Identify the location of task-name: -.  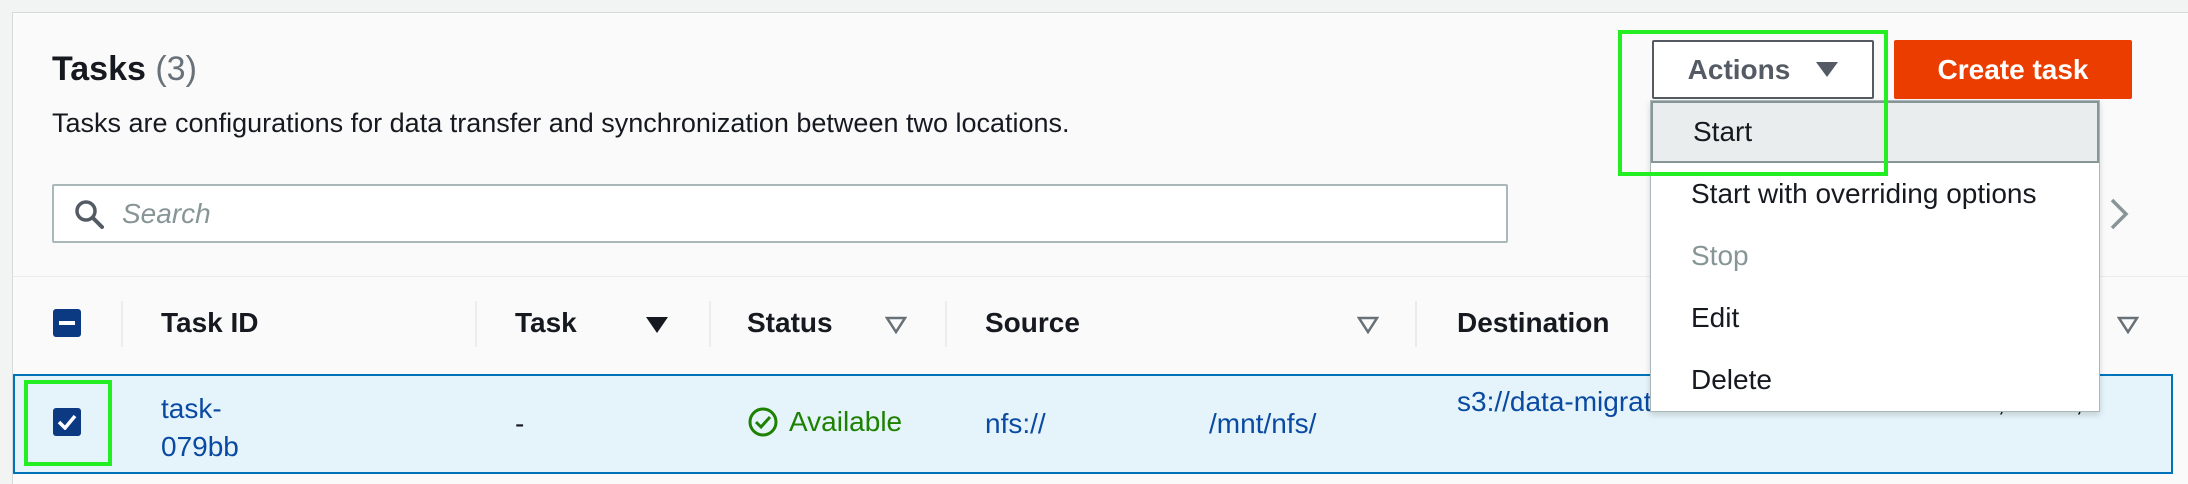
(520, 423).